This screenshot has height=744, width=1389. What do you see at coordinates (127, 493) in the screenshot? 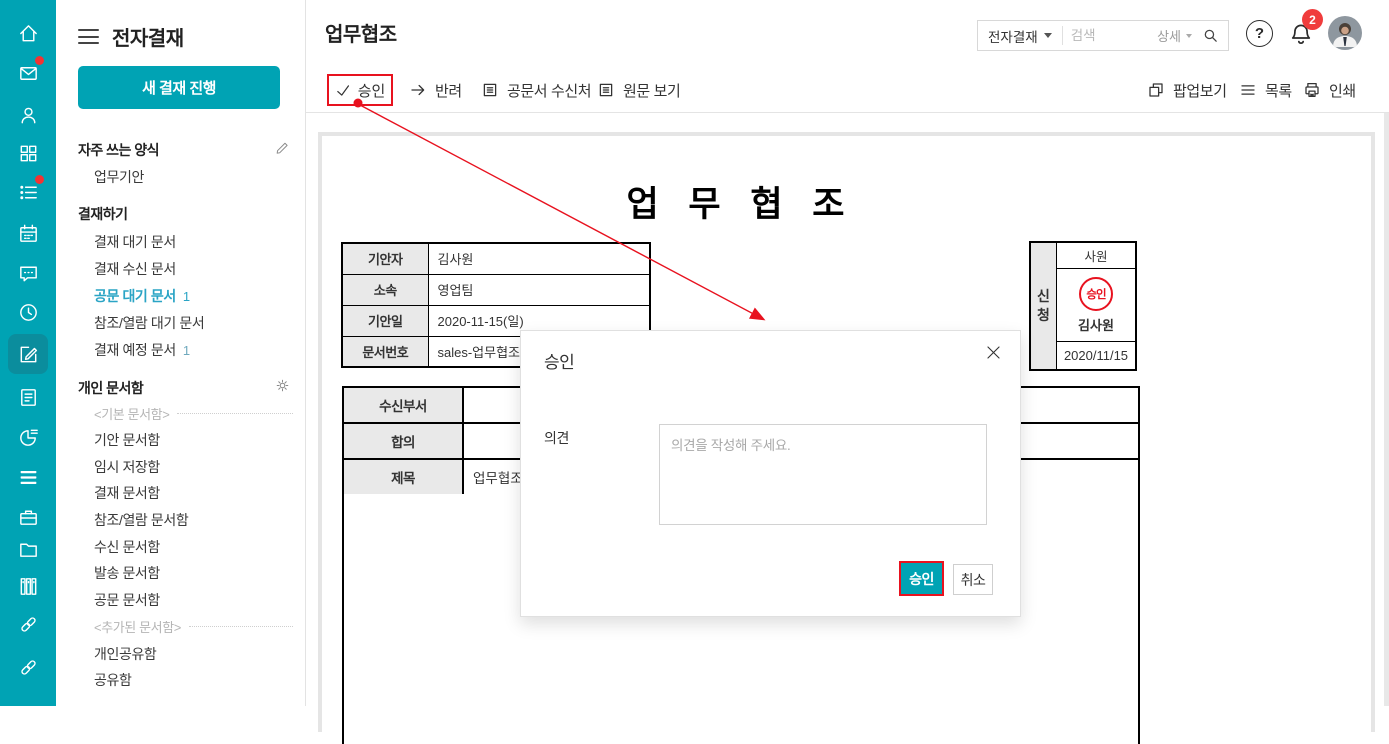
I see `sidebar-item-approved-box: 결재 문서함` at bounding box center [127, 493].